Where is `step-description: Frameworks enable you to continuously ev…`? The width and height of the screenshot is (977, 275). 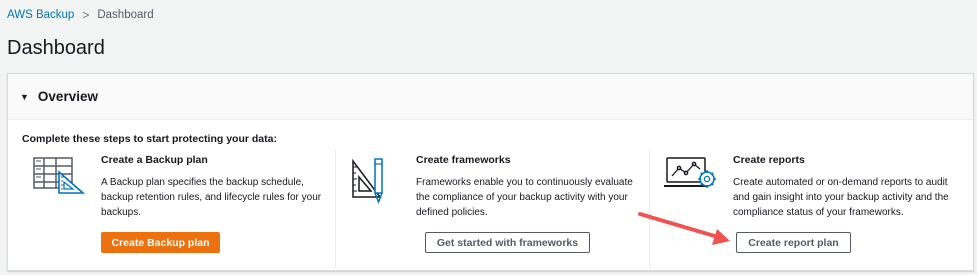 step-description: Frameworks enable you to continuously ev… is located at coordinates (524, 197).